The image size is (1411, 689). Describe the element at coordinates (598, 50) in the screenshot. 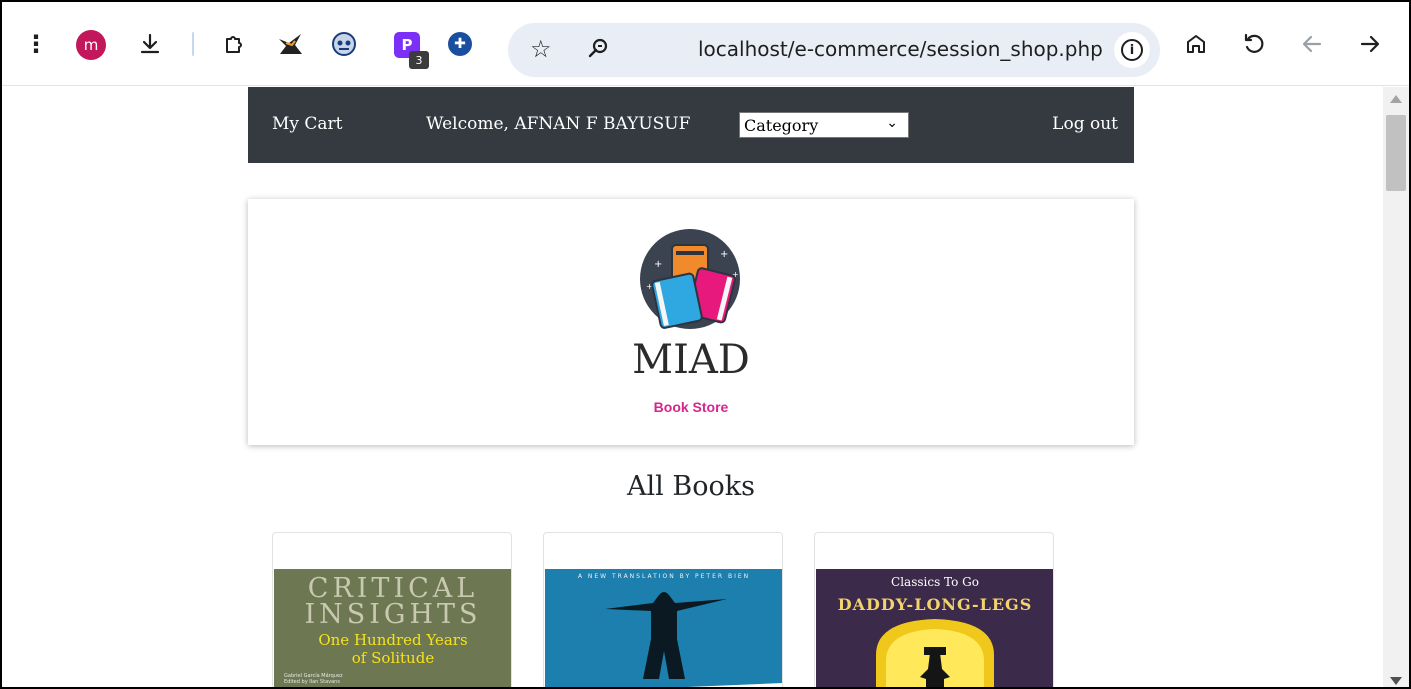

I see `zoom-icon` at that location.